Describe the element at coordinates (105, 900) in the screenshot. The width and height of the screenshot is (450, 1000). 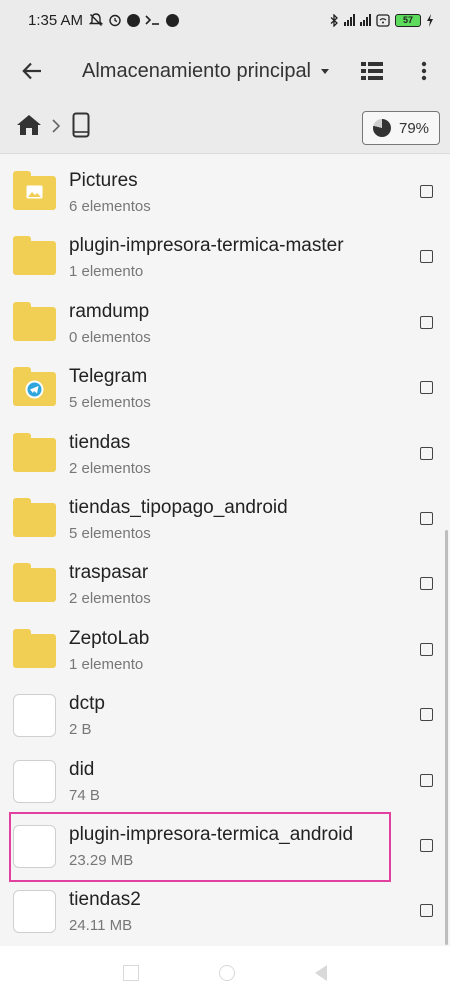
I see `item-name: tiendas2` at that location.